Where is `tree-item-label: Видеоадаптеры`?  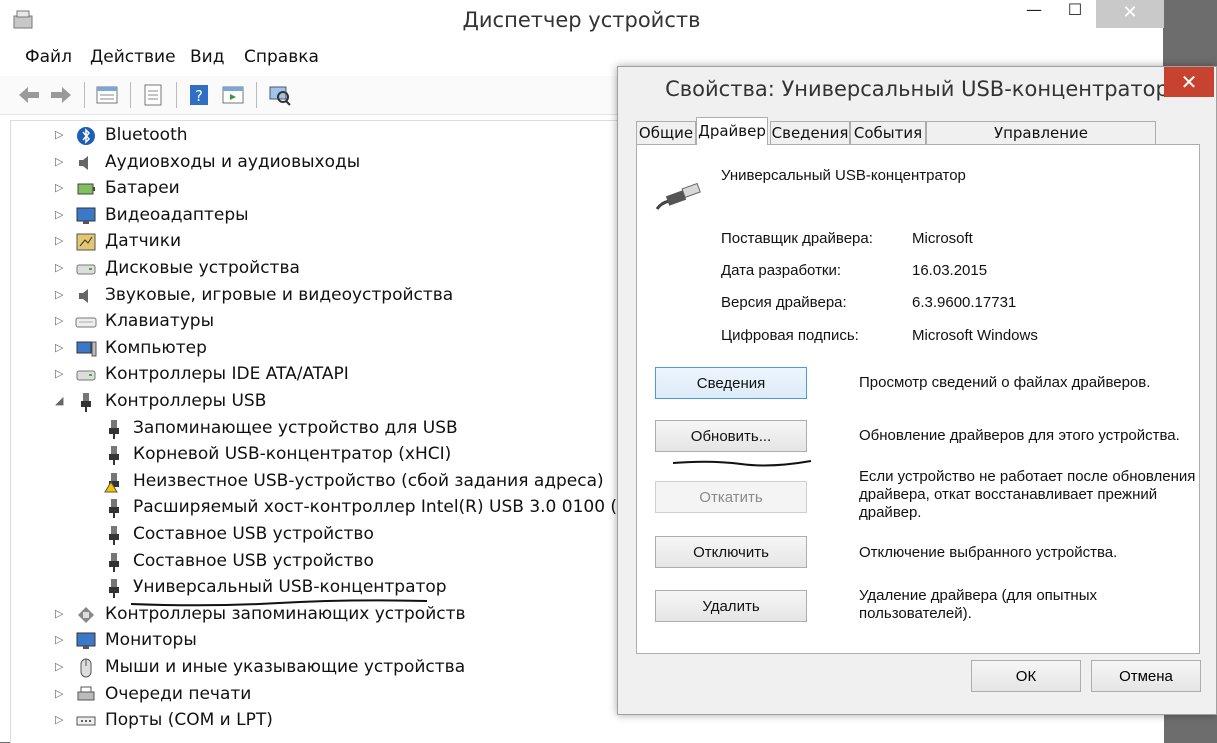
tree-item-label: Видеоадаптеры is located at coordinates (177, 214).